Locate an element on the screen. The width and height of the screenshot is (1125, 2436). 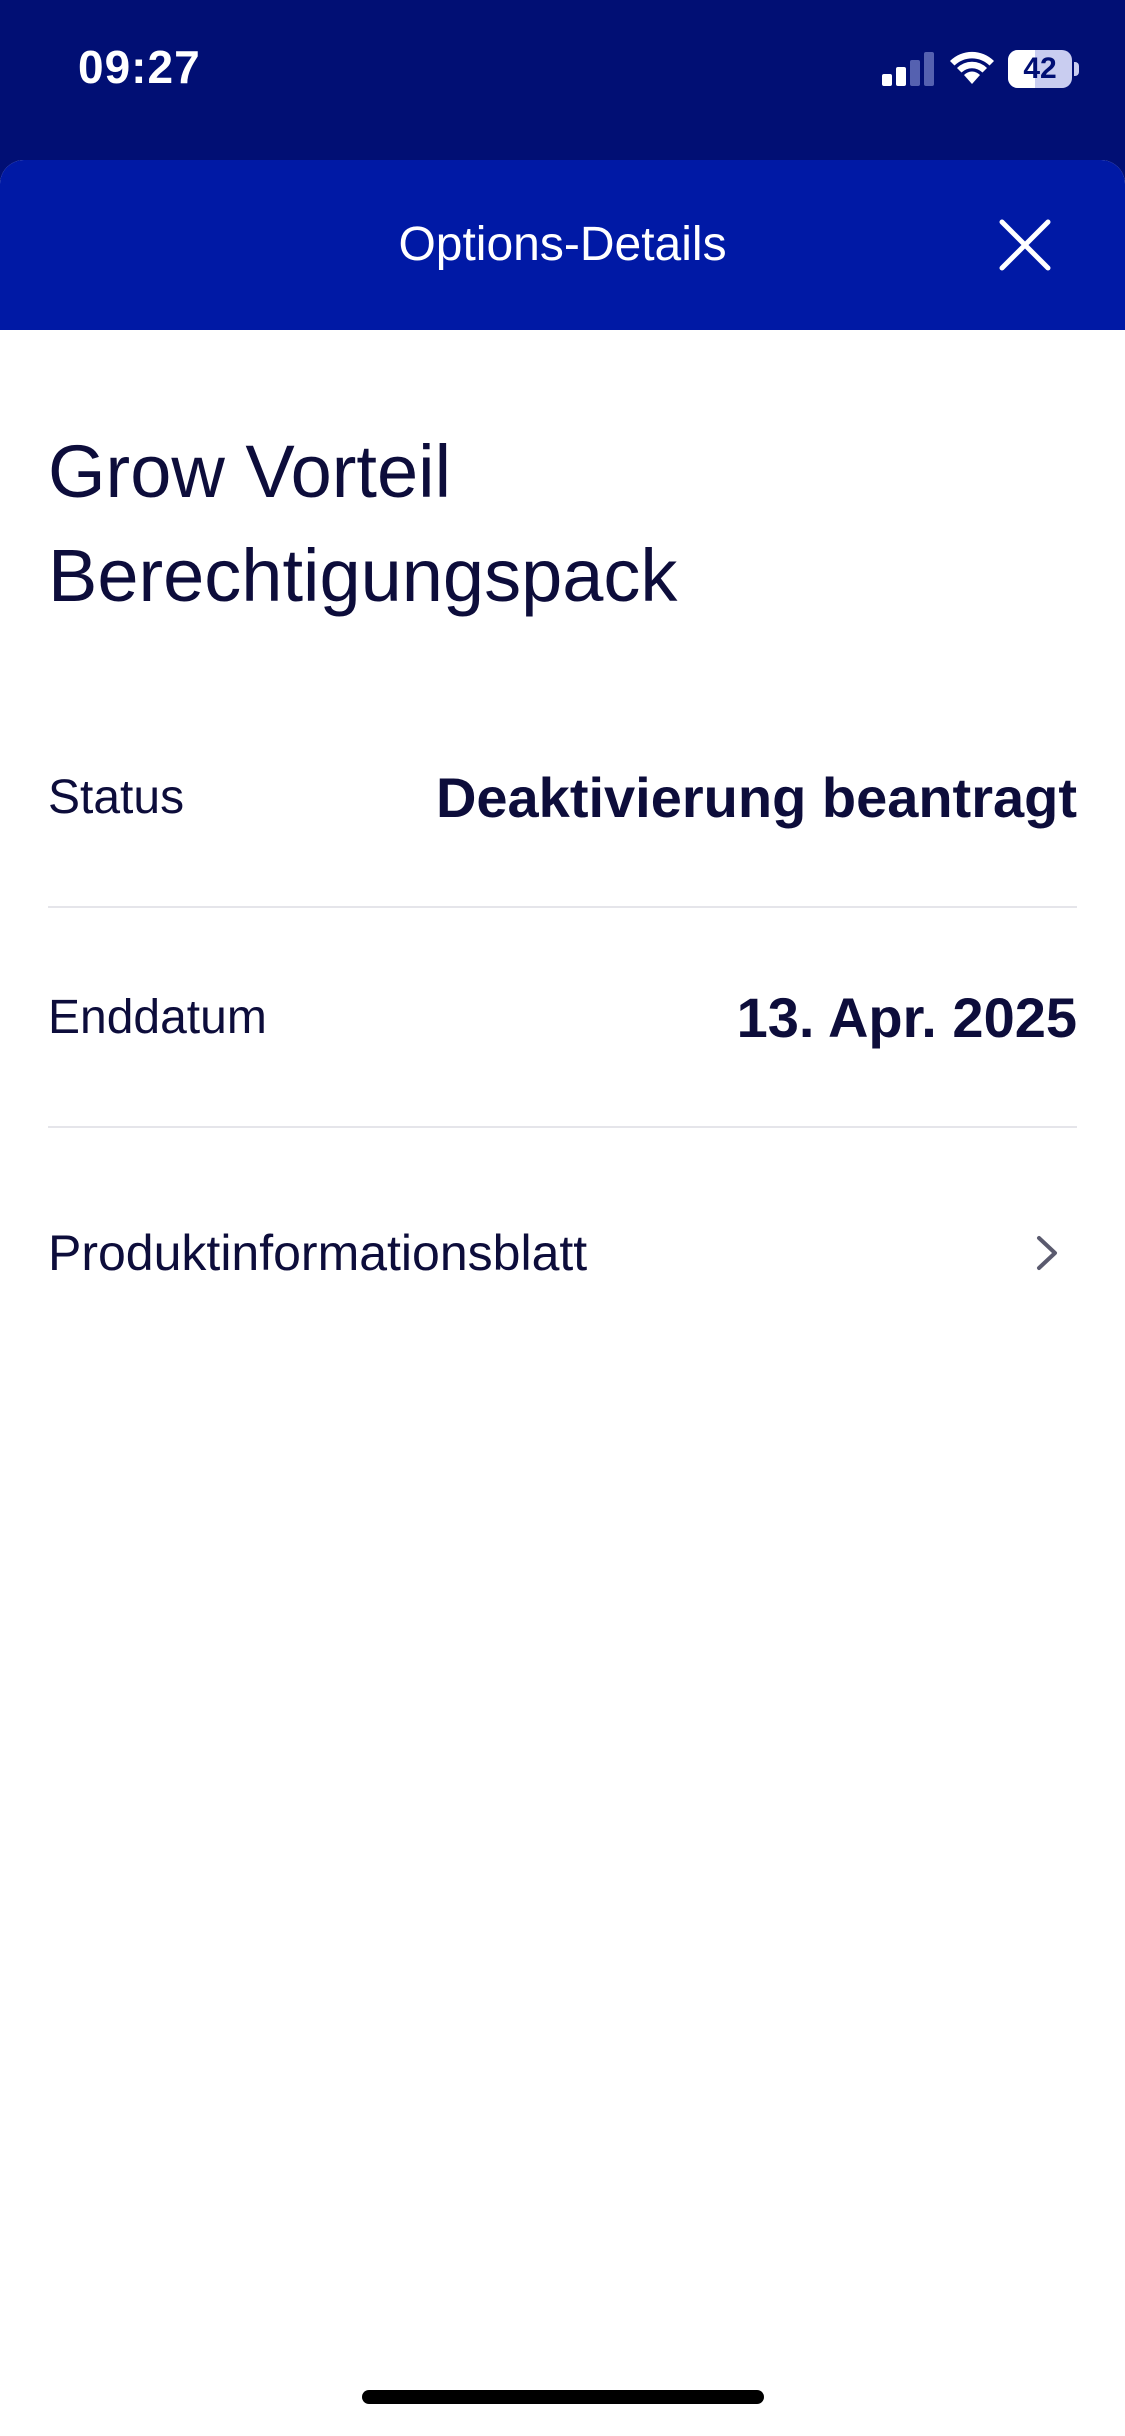
sheet-header: Options-Details is located at coordinates (562, 245).